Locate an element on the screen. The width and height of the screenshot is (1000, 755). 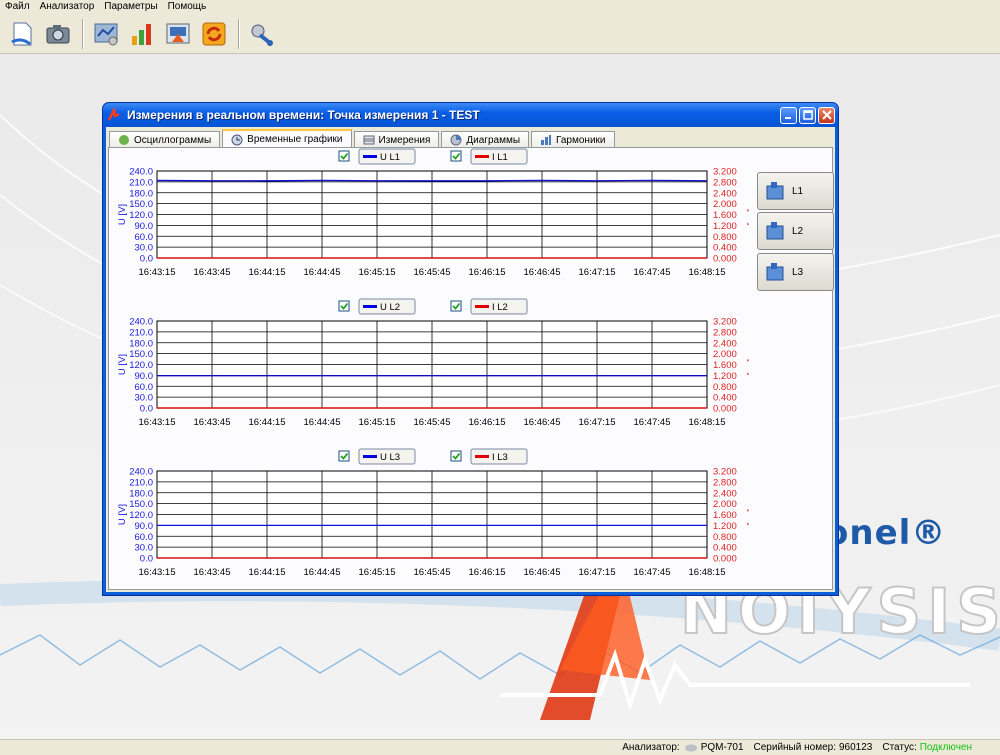
close-button is located at coordinates (826, 115).